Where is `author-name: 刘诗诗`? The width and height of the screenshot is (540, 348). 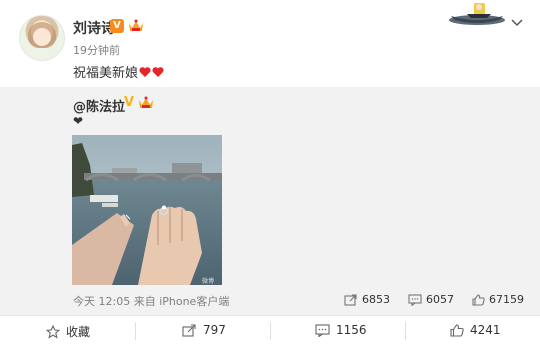
author-name: 刘诗诗 is located at coordinates (94, 28).